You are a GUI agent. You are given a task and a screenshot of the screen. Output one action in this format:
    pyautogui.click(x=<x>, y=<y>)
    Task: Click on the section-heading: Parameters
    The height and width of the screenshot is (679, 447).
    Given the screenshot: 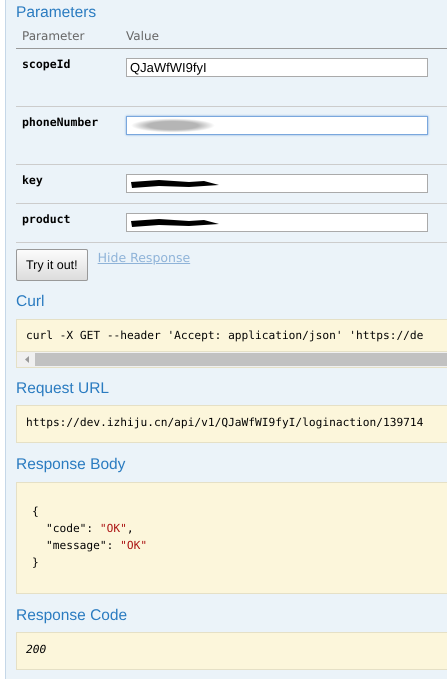 What is the action you would take?
    pyautogui.click(x=57, y=13)
    